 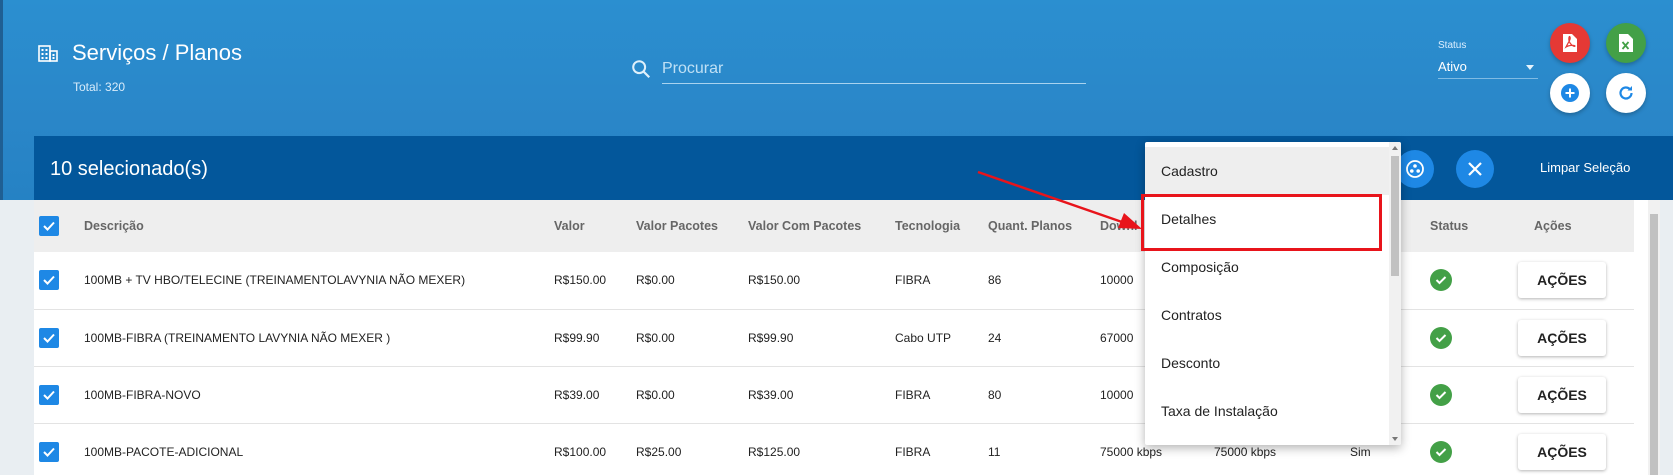 I want to click on cell-valor-pacotes: R$25.00, so click(x=659, y=451).